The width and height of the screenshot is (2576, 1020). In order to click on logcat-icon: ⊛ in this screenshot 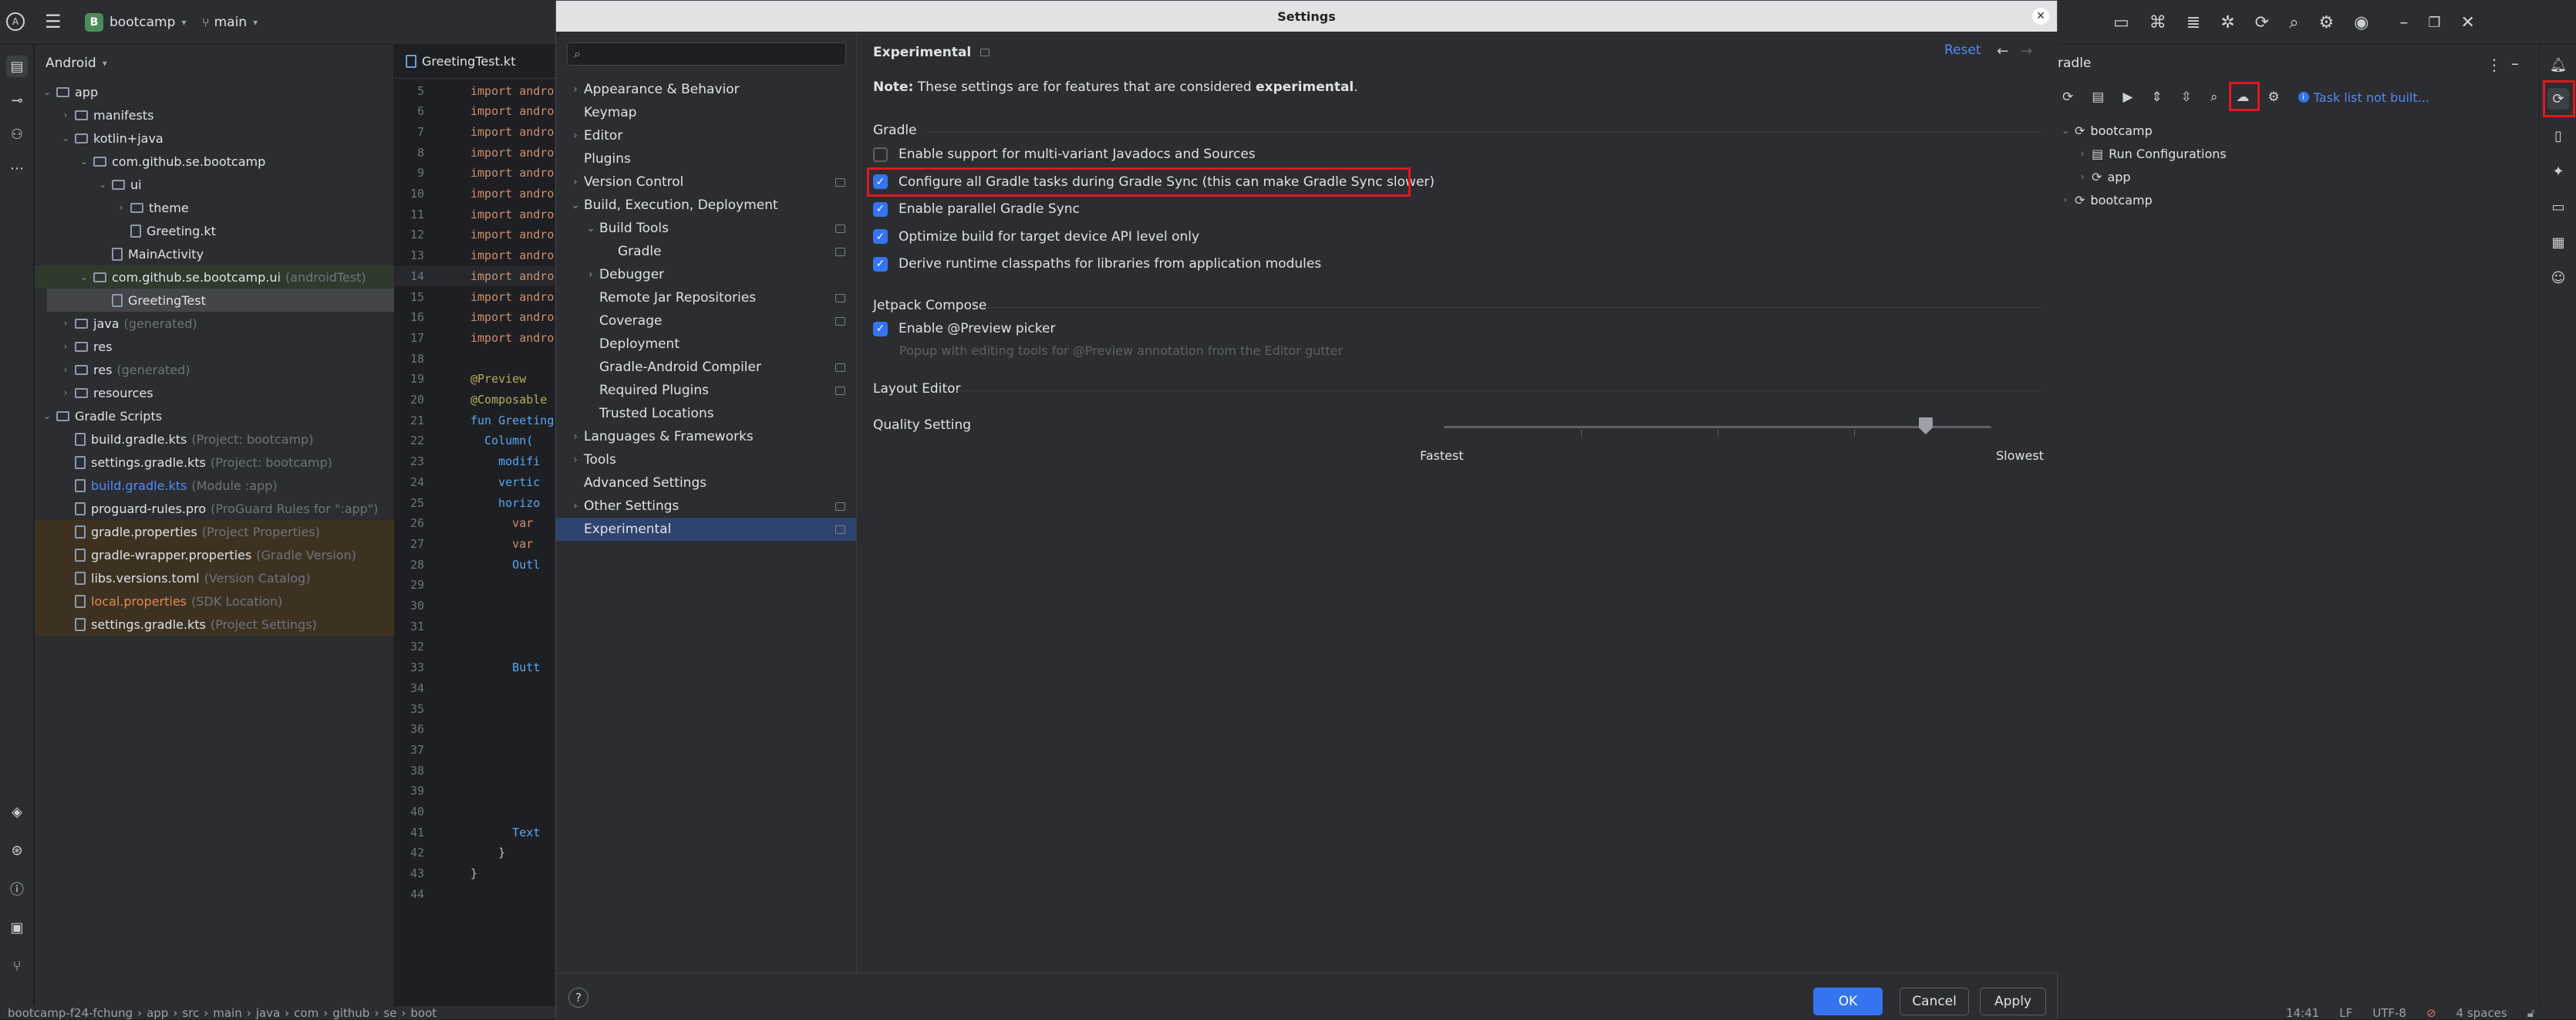, I will do `click(17, 850)`.